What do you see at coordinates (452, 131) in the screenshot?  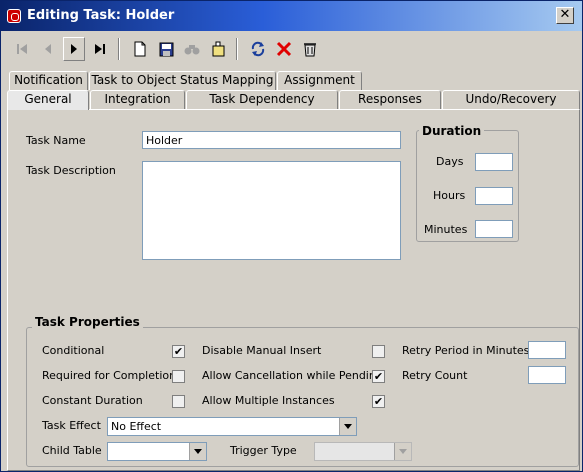 I see `duration-title: Duration` at bounding box center [452, 131].